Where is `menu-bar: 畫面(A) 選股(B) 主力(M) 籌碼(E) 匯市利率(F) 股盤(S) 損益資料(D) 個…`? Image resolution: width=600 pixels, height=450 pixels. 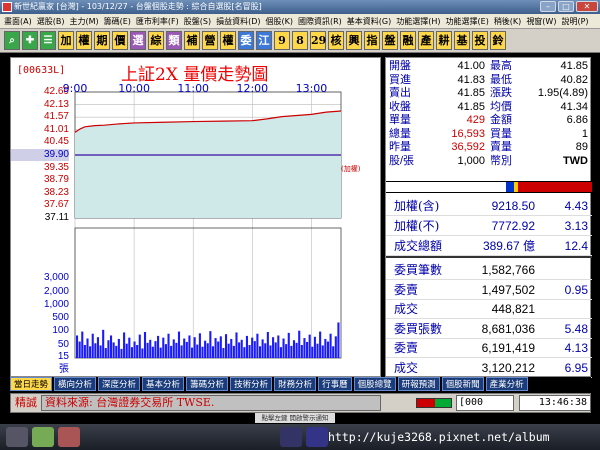
menu-bar: 畫面(A) 選股(B) 主力(M) 籌碼(E) 匯市利率(F) 股盤(S) 損益資料(D) 個… is located at coordinates (300, 21).